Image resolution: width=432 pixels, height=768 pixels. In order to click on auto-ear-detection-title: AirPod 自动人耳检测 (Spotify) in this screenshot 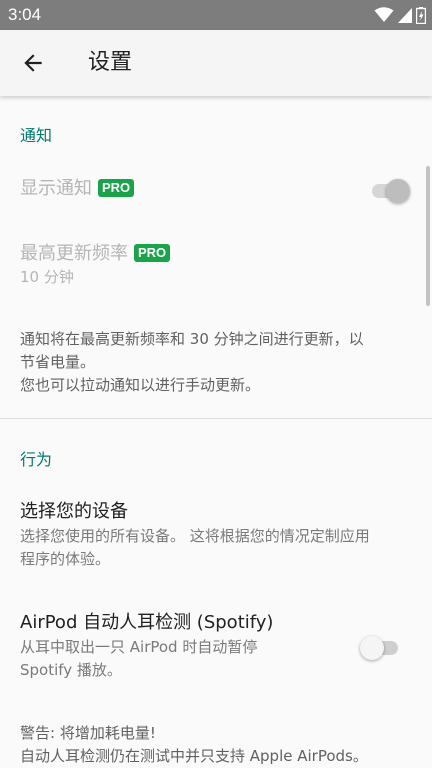, I will do `click(147, 622)`.